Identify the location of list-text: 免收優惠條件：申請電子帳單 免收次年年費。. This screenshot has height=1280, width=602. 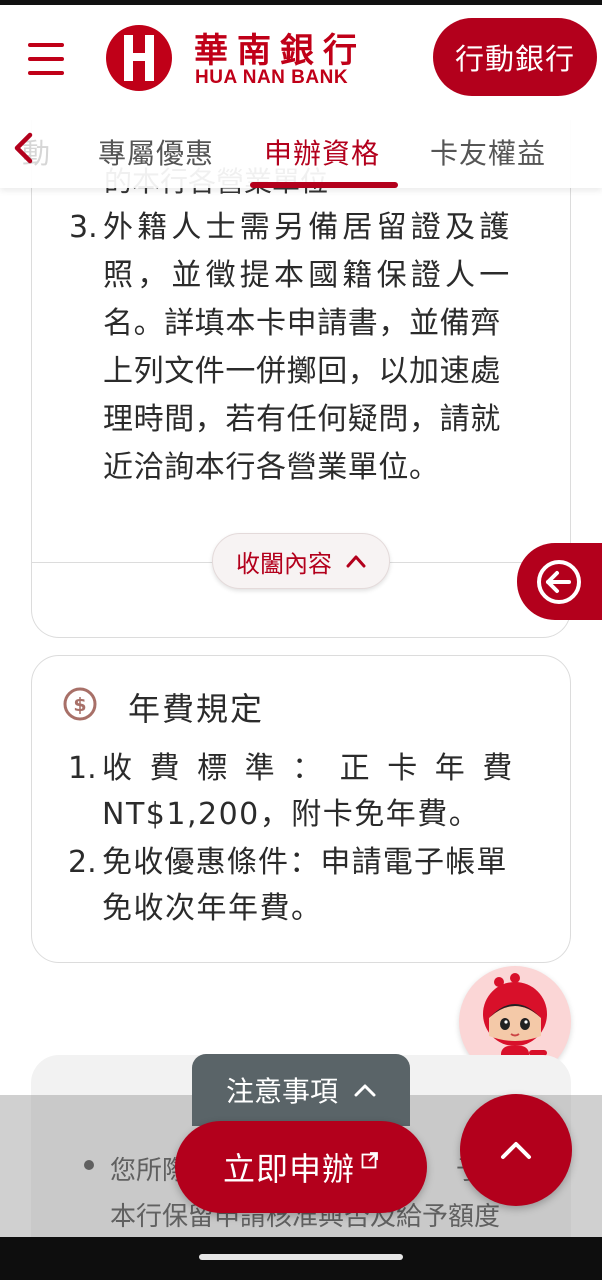
(321, 886).